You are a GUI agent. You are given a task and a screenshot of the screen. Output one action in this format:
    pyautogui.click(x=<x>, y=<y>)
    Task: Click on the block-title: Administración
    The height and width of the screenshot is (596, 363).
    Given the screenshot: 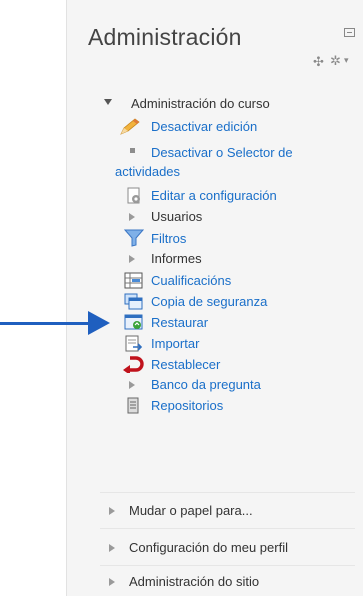 What is the action you would take?
    pyautogui.click(x=165, y=37)
    